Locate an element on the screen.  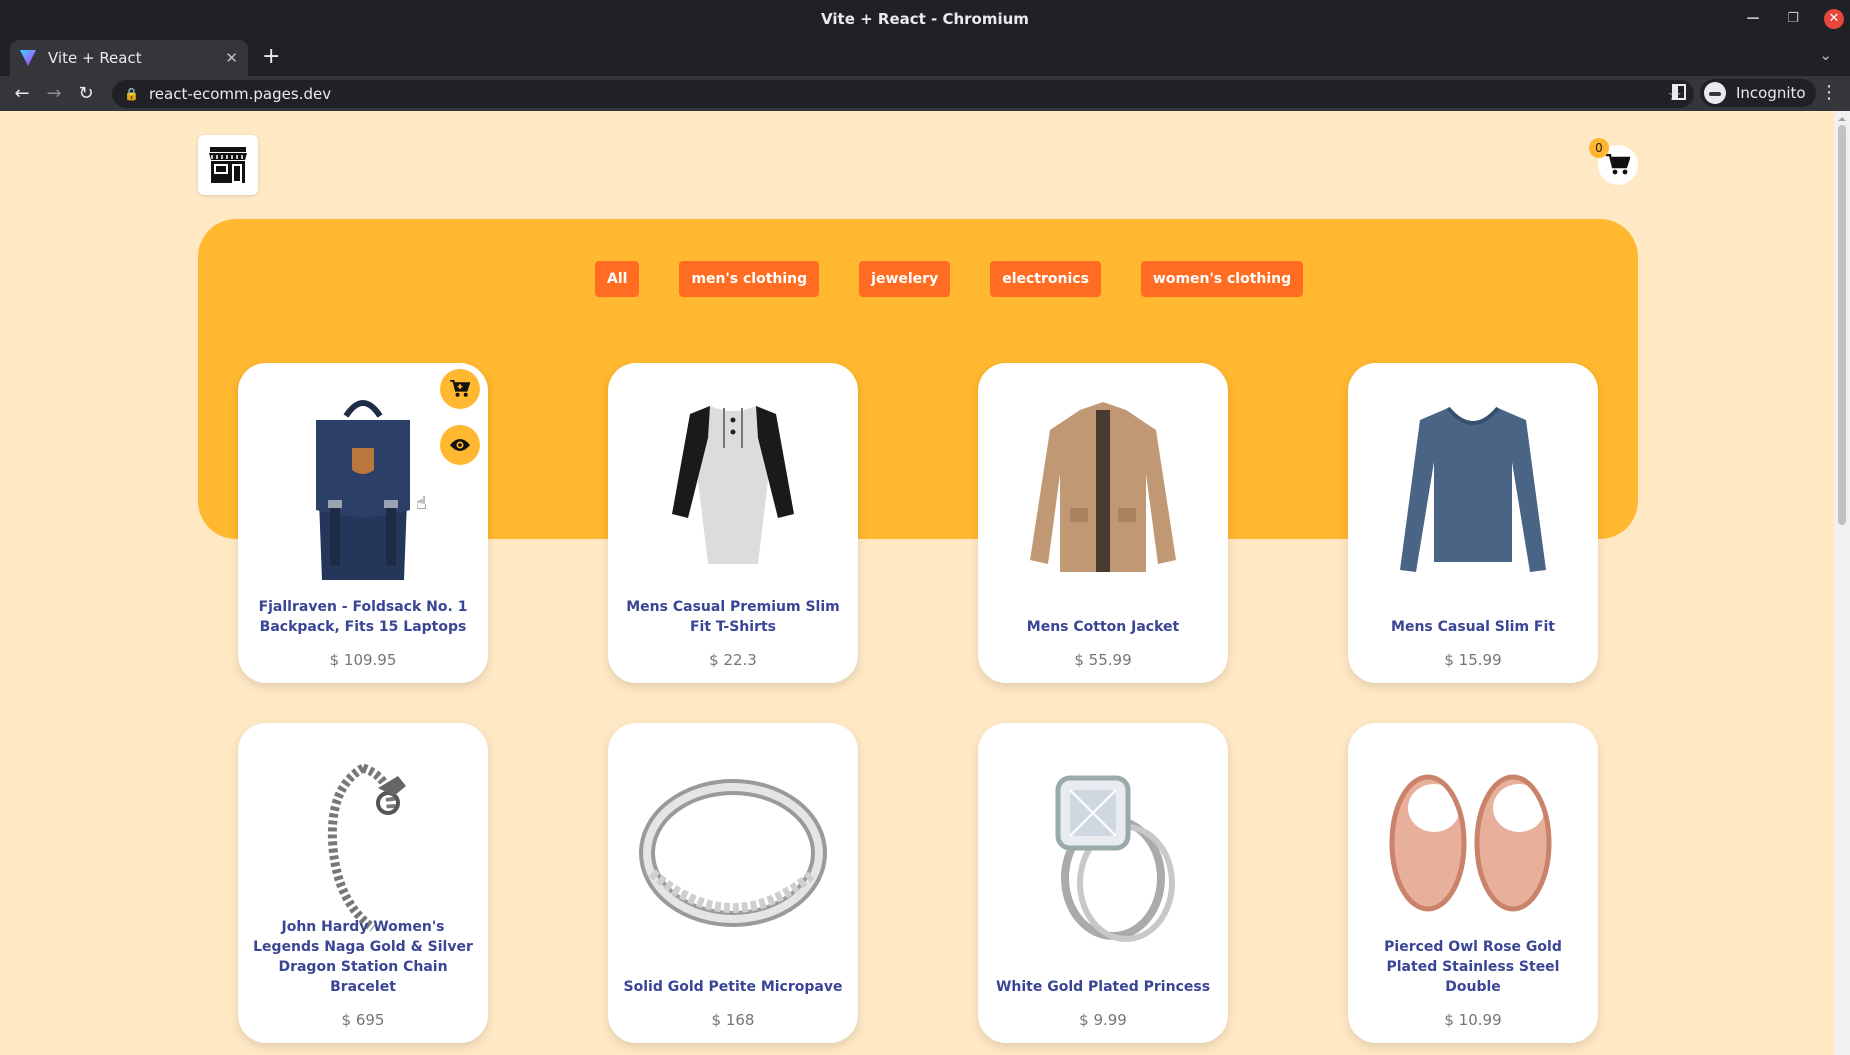
scroll-up-icon is located at coordinates (1842, 117).